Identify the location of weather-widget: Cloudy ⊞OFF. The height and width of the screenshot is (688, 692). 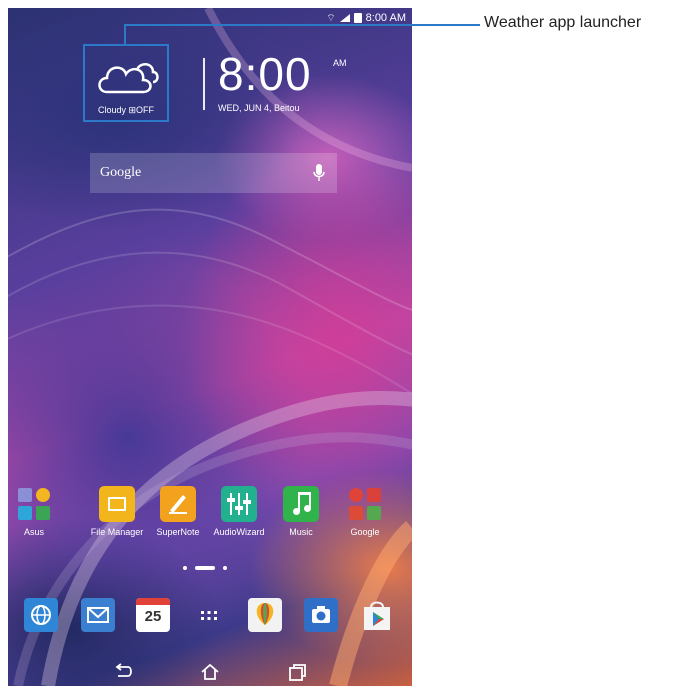
(126, 83).